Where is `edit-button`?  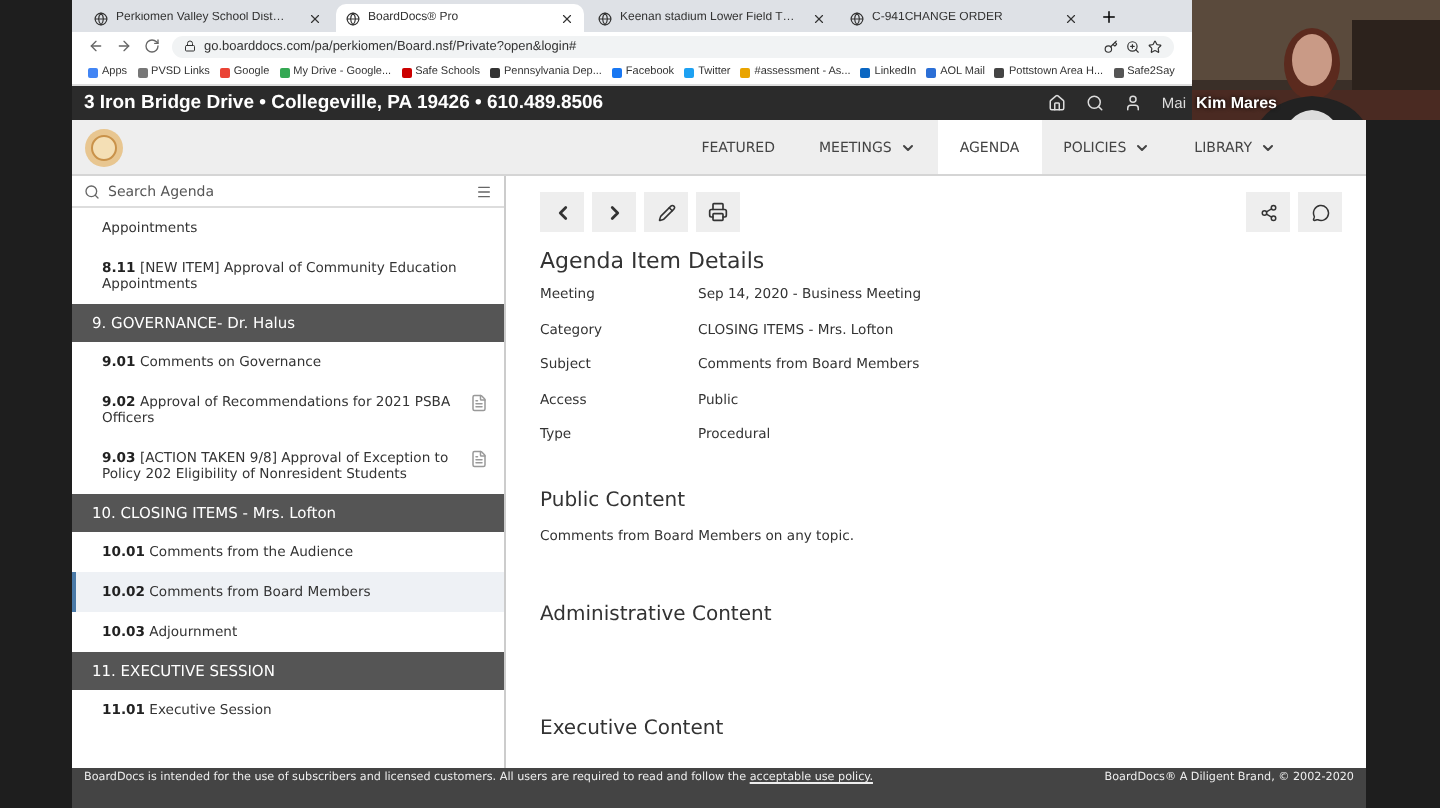 edit-button is located at coordinates (666, 212).